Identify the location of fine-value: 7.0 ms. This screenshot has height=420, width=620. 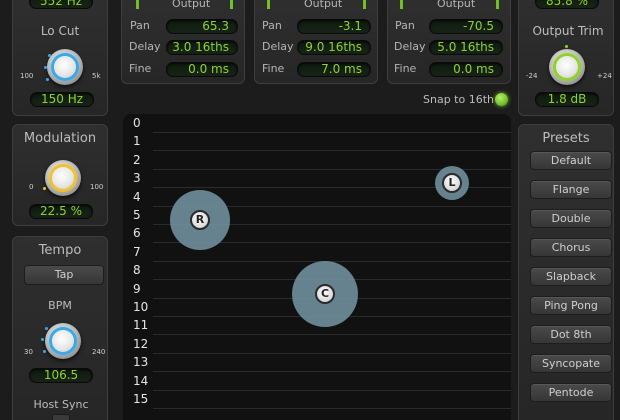
(334, 69).